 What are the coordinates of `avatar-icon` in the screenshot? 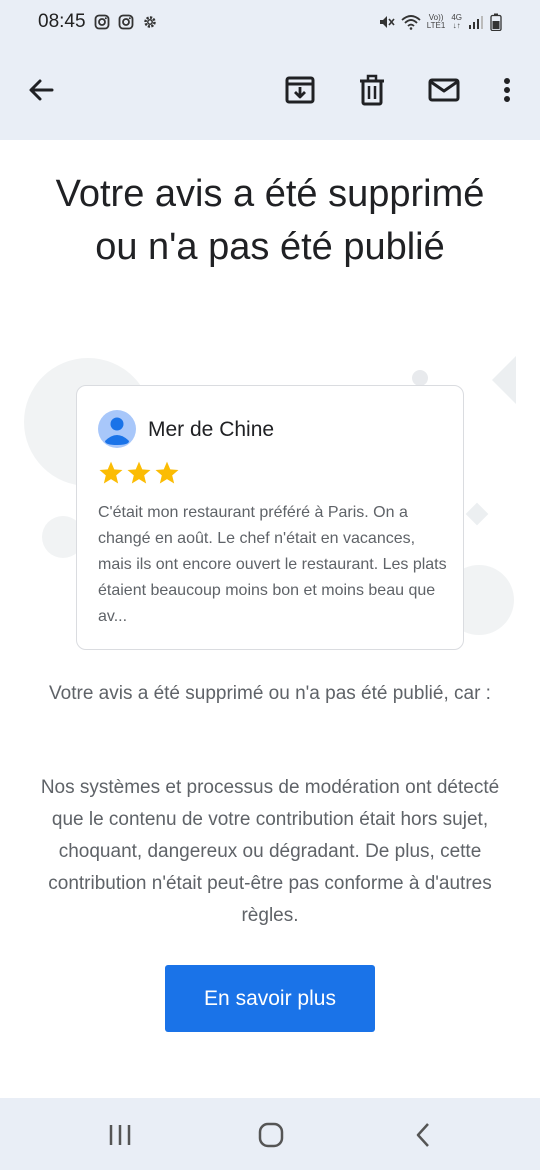 It's located at (117, 429).